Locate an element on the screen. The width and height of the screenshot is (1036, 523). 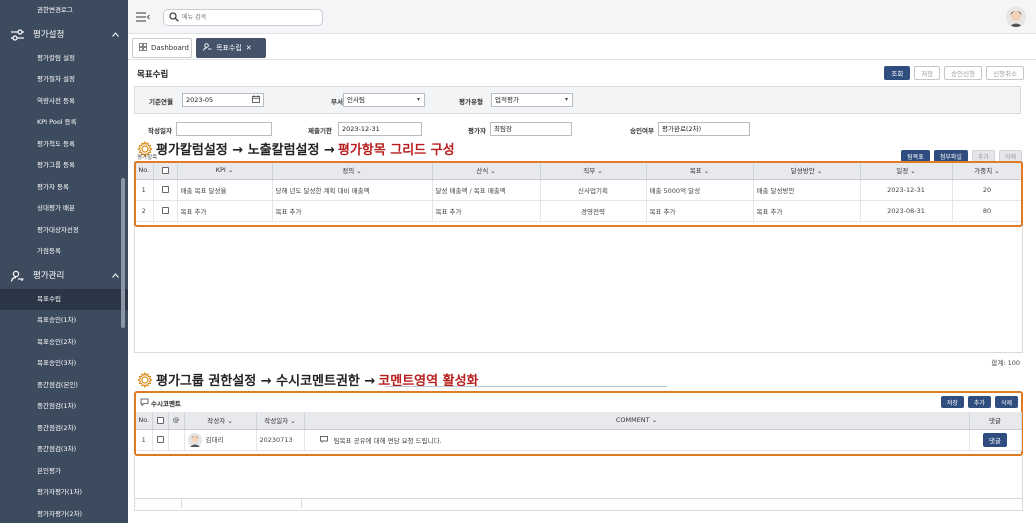
caret-down-icon: ▾ is located at coordinates (566, 99).